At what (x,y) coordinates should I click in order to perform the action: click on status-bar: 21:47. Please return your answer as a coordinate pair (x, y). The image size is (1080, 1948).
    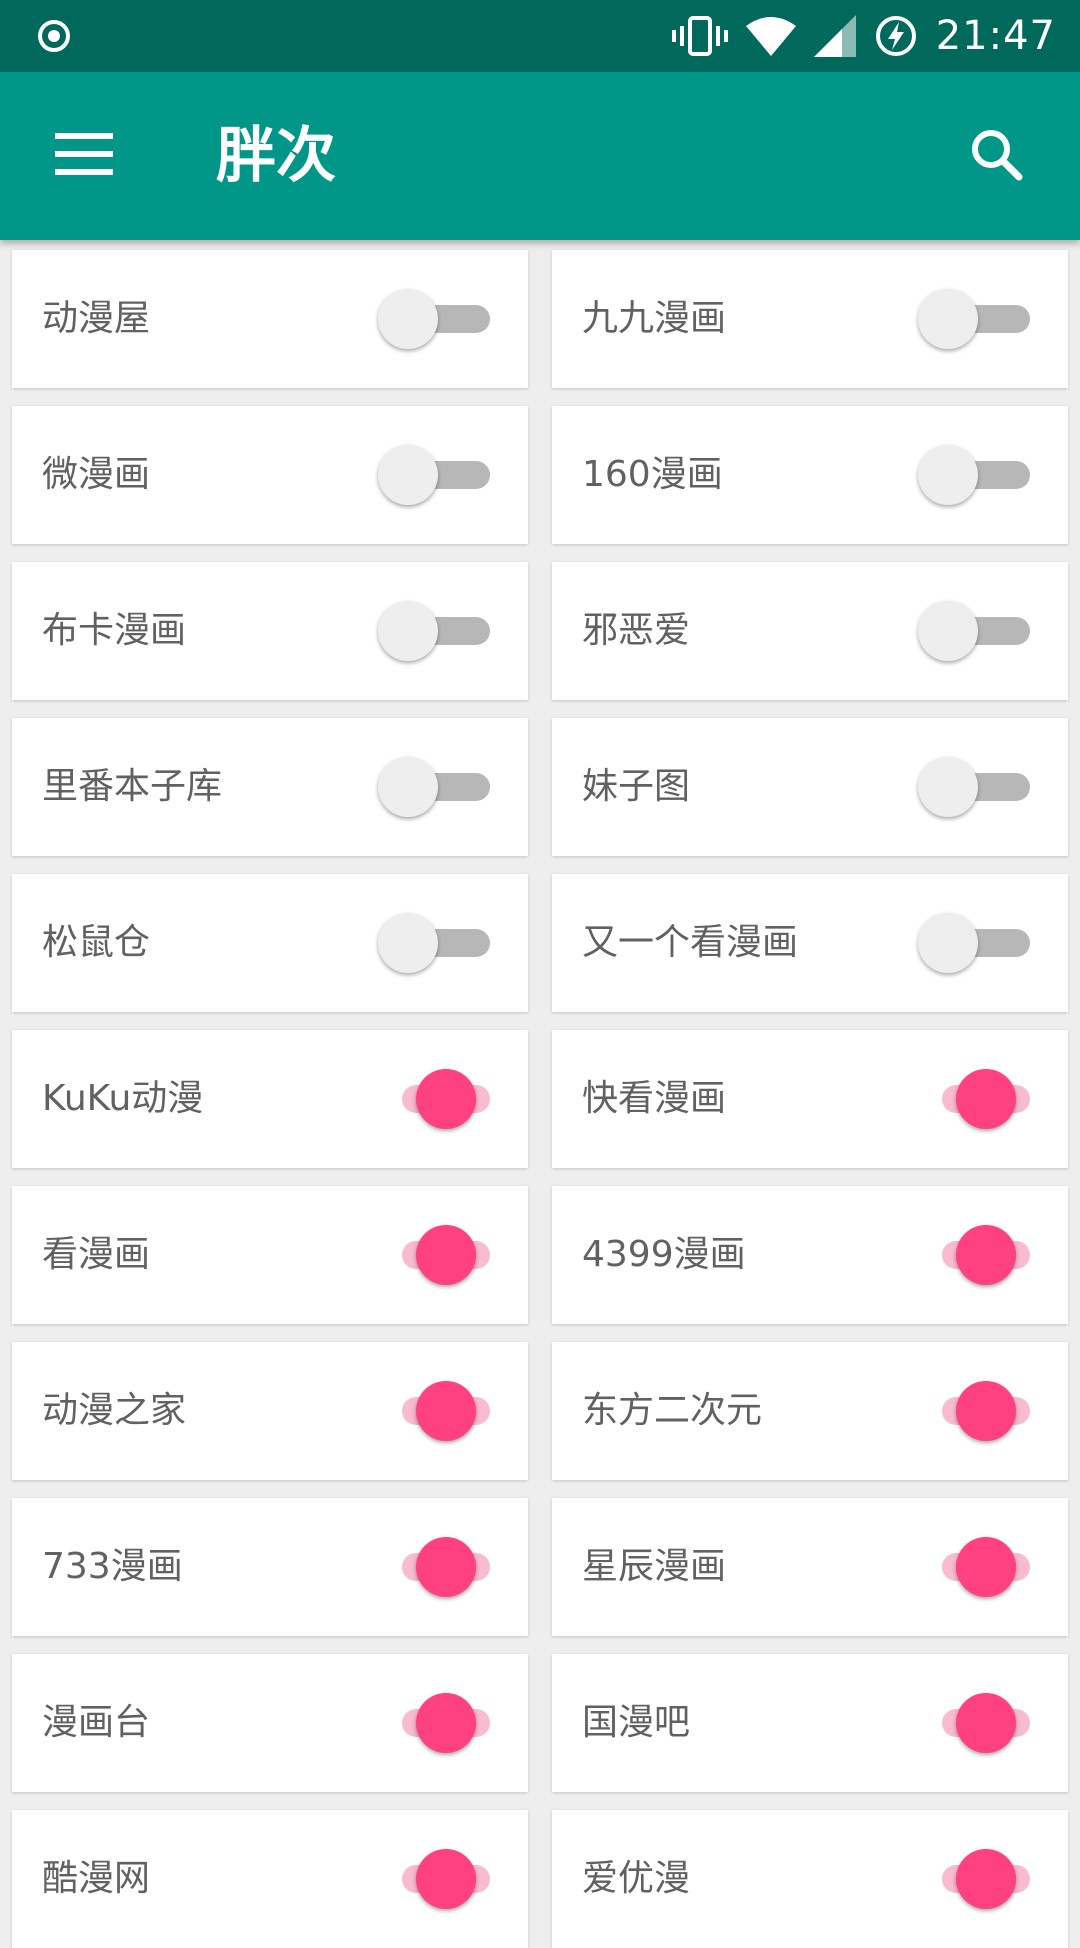
    Looking at the image, I should click on (540, 36).